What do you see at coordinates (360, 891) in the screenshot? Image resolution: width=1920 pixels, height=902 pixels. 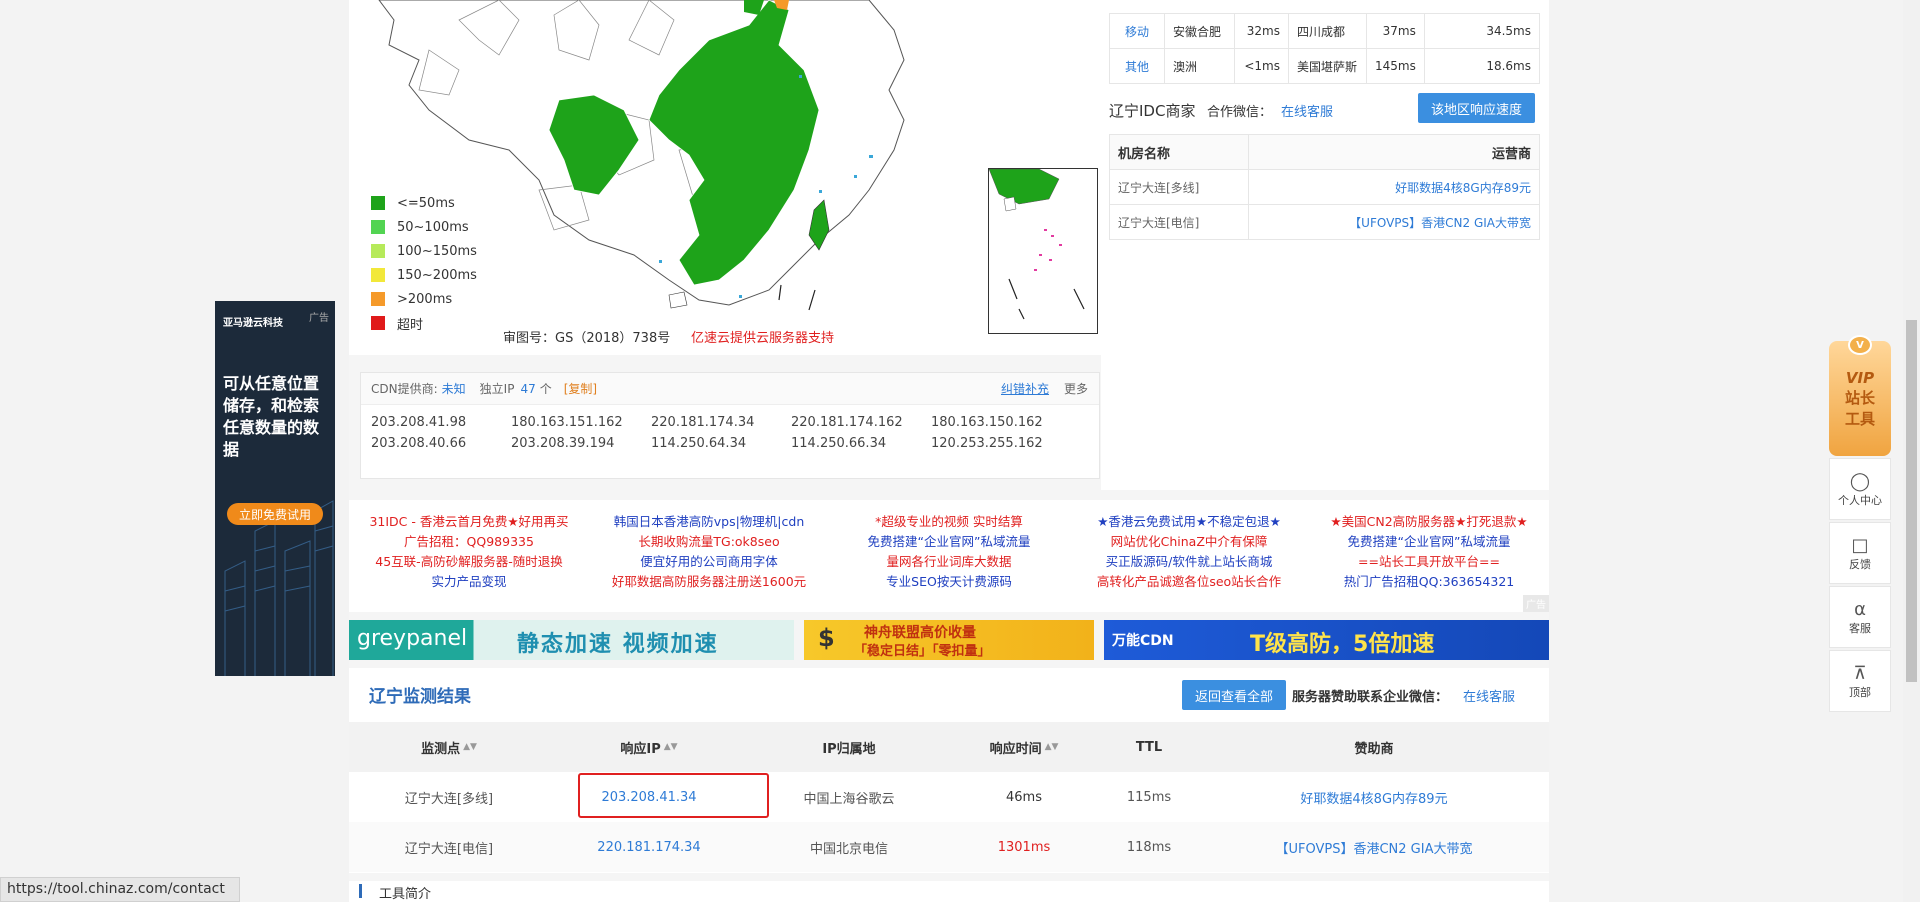 I see `section-marker` at bounding box center [360, 891].